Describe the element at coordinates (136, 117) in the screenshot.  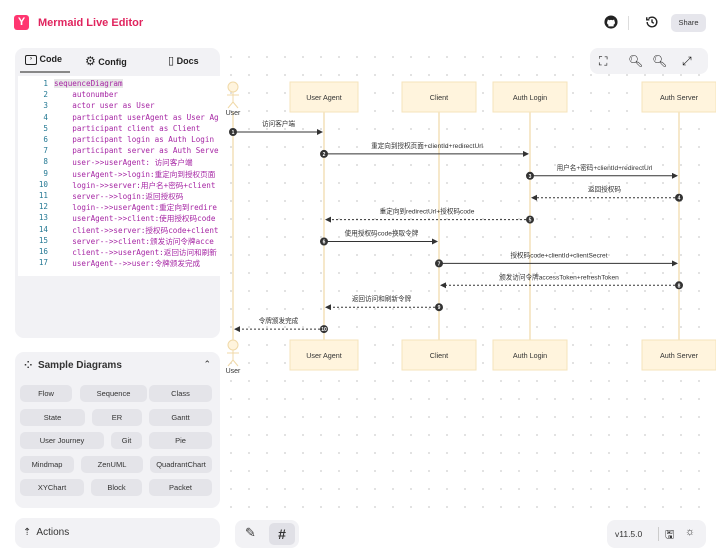
I see `code-line: participant userAgent as User Ag` at that location.